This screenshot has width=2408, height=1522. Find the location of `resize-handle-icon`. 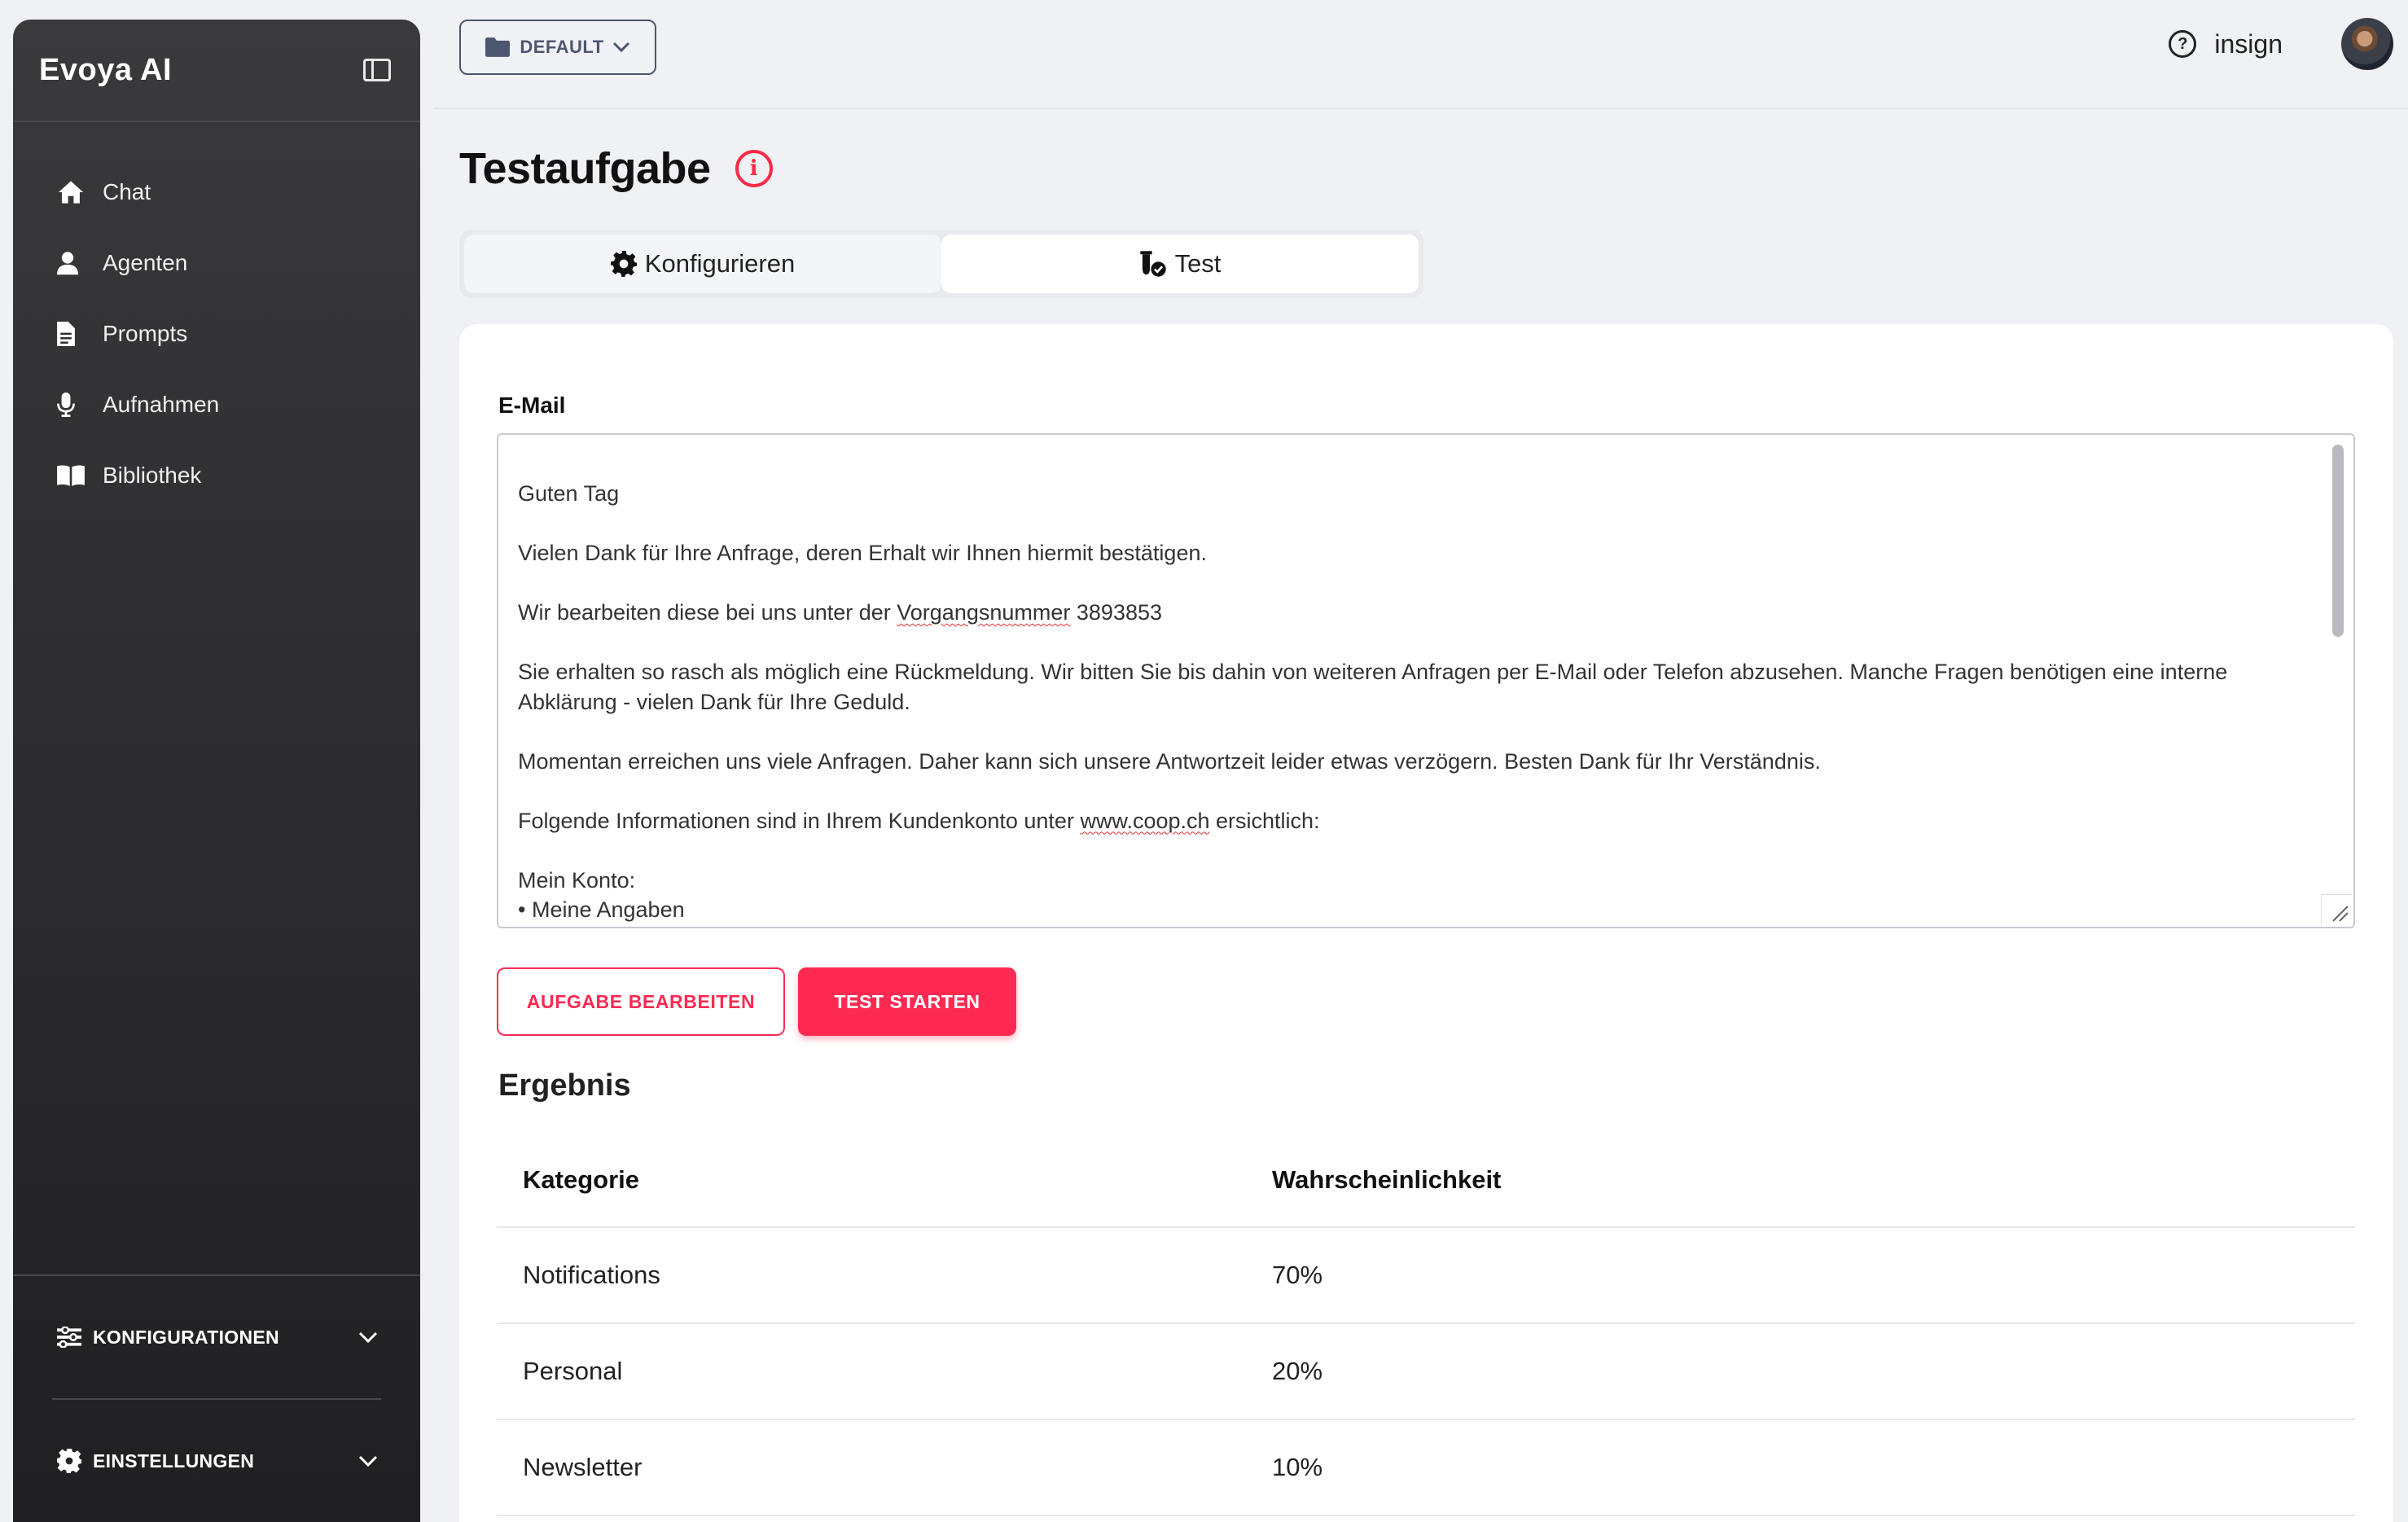

resize-handle-icon is located at coordinates (2336, 909).